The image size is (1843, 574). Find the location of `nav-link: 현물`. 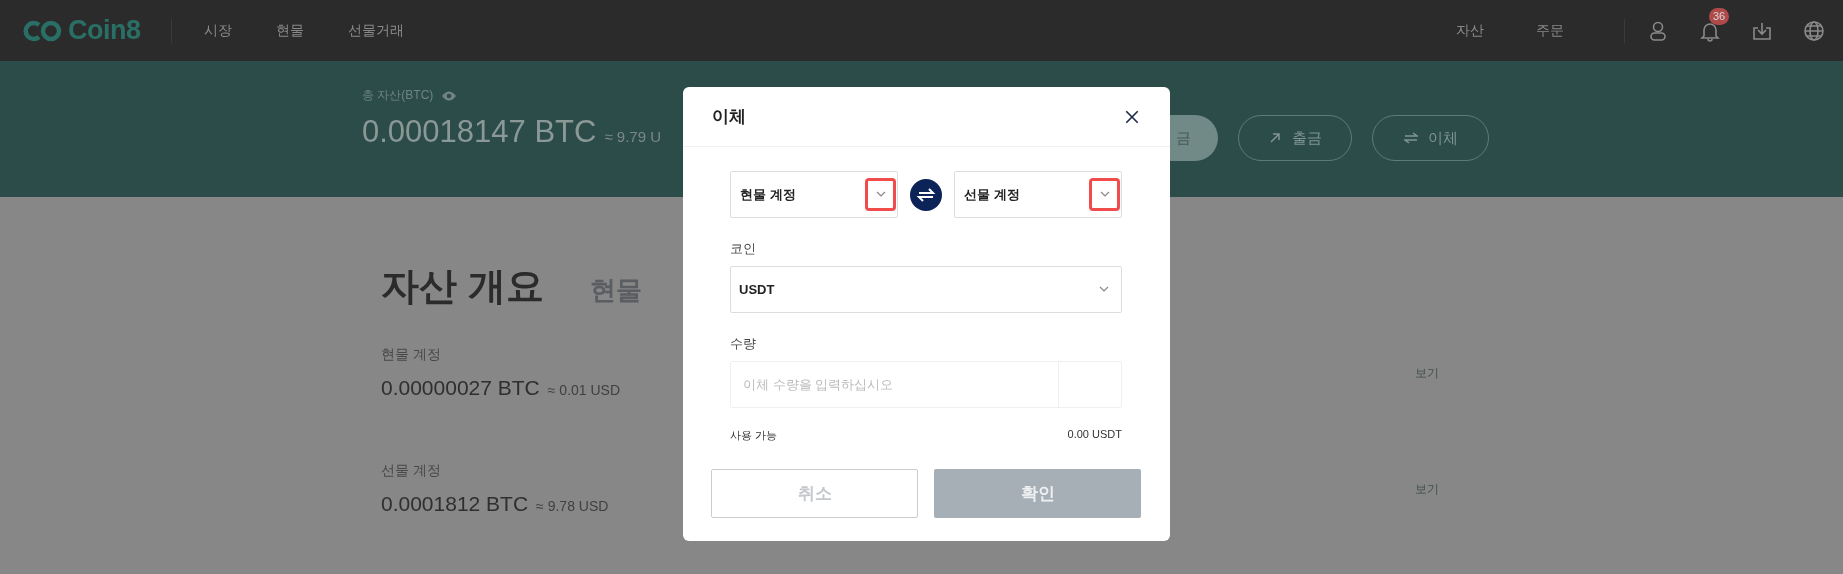

nav-link: 현물 is located at coordinates (289, 30).